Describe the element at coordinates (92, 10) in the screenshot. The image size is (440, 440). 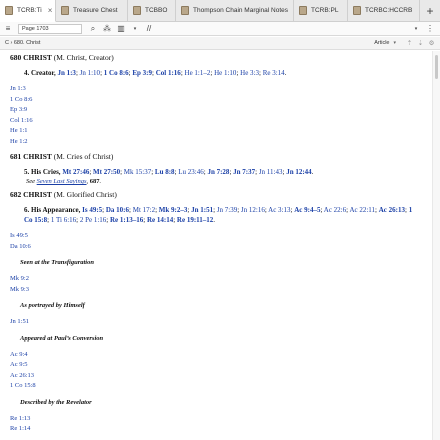
I see `tab-treasure-chest: Treasure Chest` at that location.